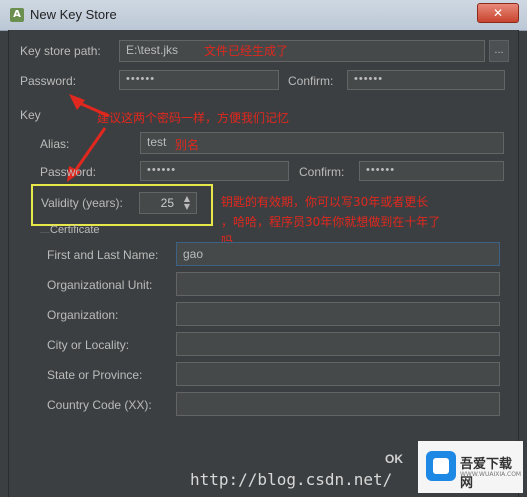  I want to click on state-field, so click(338, 374).